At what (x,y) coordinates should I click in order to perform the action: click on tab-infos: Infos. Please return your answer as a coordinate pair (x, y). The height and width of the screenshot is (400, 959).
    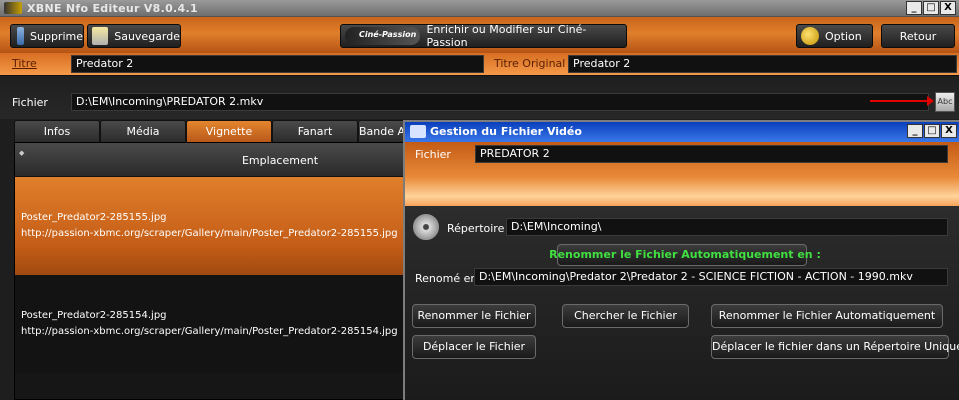
    Looking at the image, I should click on (57, 131).